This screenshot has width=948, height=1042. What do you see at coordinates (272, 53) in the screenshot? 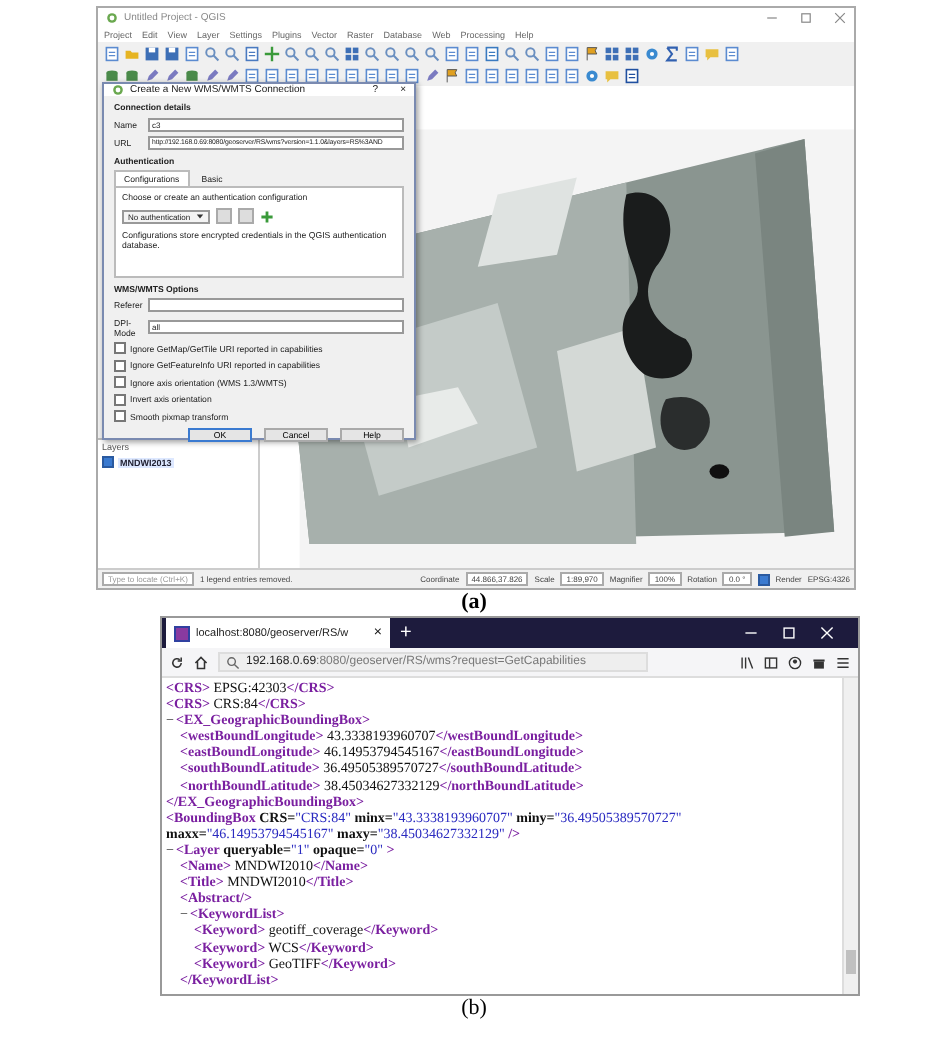
I see `cross-arrows-icon` at bounding box center [272, 53].